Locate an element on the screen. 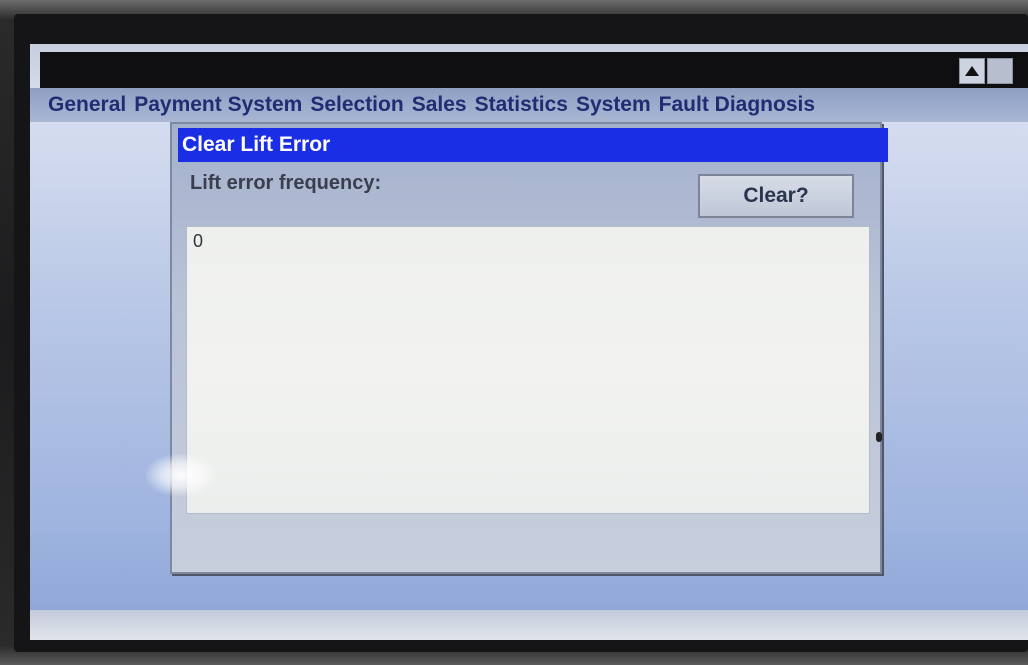 This screenshot has width=1028, height=665. menu-item-selection: Selection is located at coordinates (356, 105).